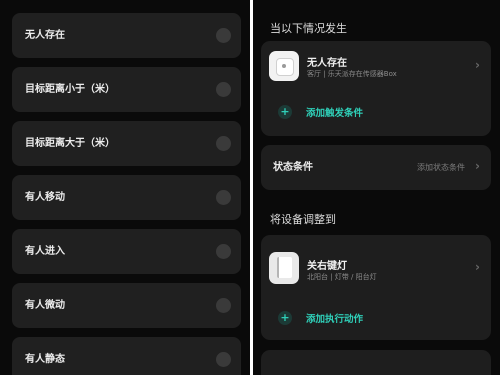 Image resolution: width=500 pixels, height=375 pixels. Describe the element at coordinates (126, 35) in the screenshot. I see `option-no-one-present: 无人存在` at that location.